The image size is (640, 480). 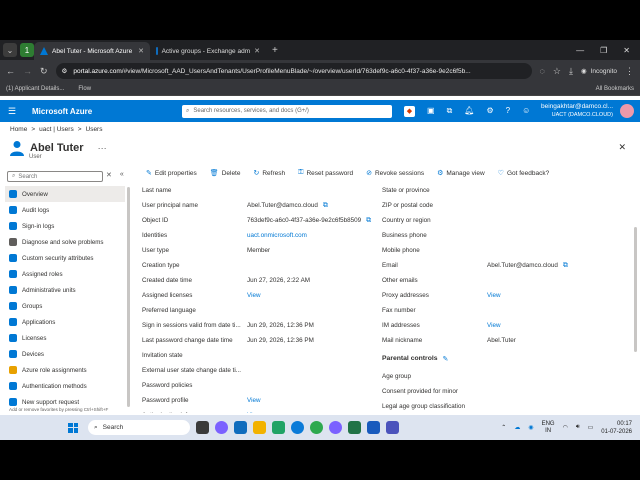 What do you see at coordinates (275, 50) in the screenshot?
I see `new-tab-icon: +` at bounding box center [275, 50].